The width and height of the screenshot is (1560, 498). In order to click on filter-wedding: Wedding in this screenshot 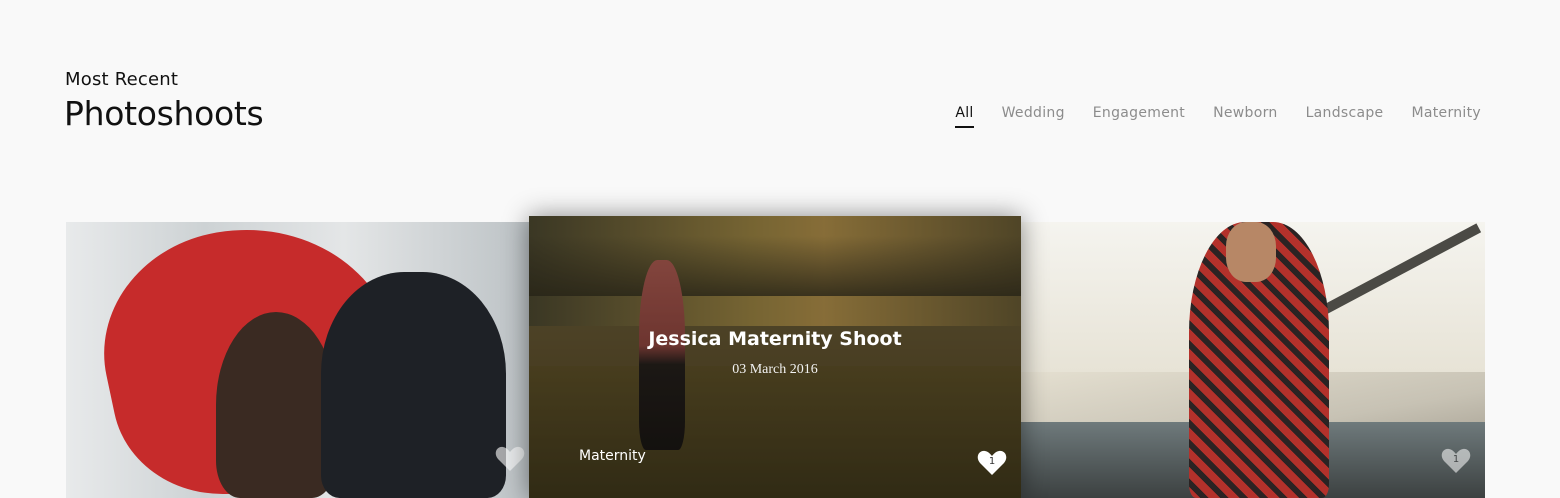, I will do `click(1033, 116)`.